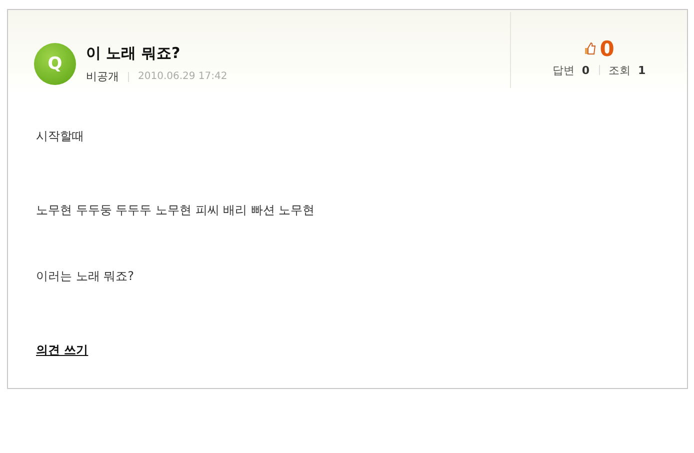 Image resolution: width=694 pixels, height=453 pixels. I want to click on thumbs-up-icon, so click(590, 48).